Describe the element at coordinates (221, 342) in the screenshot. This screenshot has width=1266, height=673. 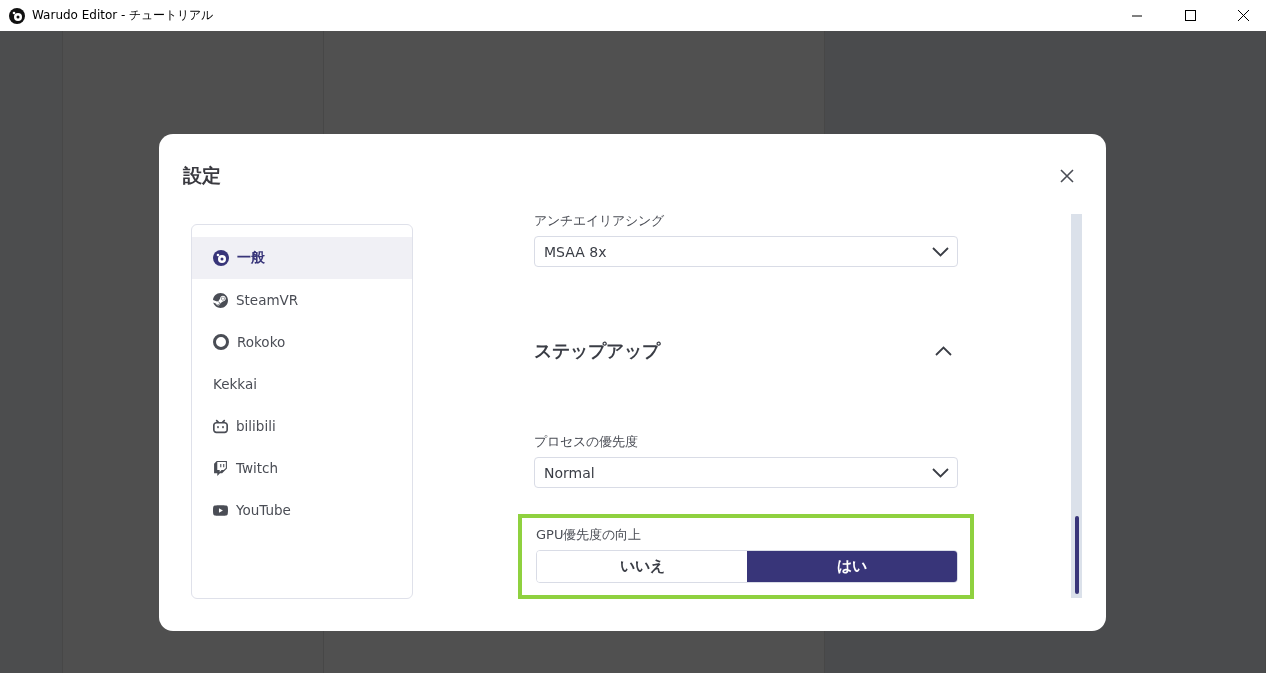
I see `ring-icon` at that location.